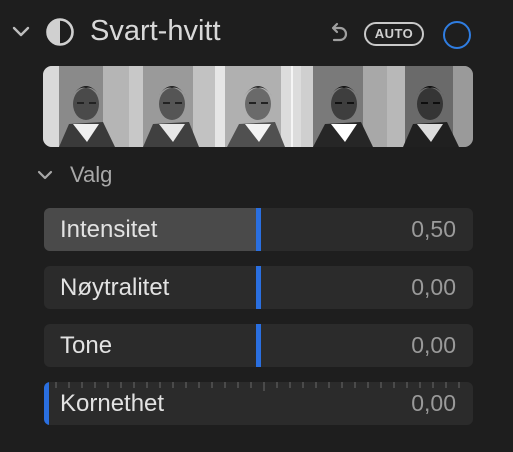 The image size is (513, 452). Describe the element at coordinates (457, 35) in the screenshot. I see `enable-toggle-icon` at that location.